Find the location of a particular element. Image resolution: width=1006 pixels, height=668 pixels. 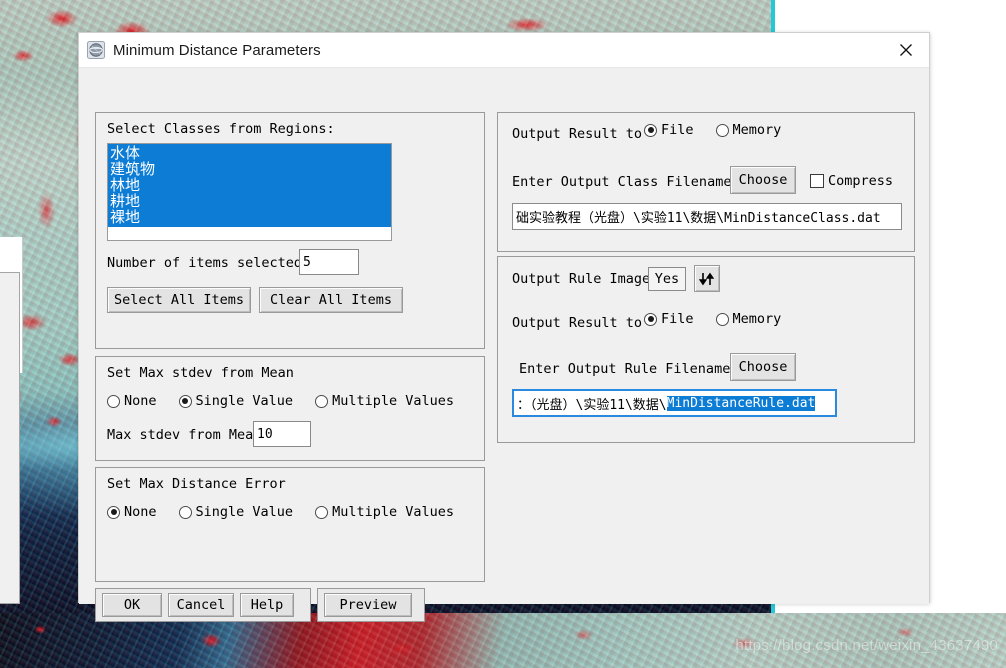

choose-output-class-filename-button: Choose is located at coordinates (763, 180).